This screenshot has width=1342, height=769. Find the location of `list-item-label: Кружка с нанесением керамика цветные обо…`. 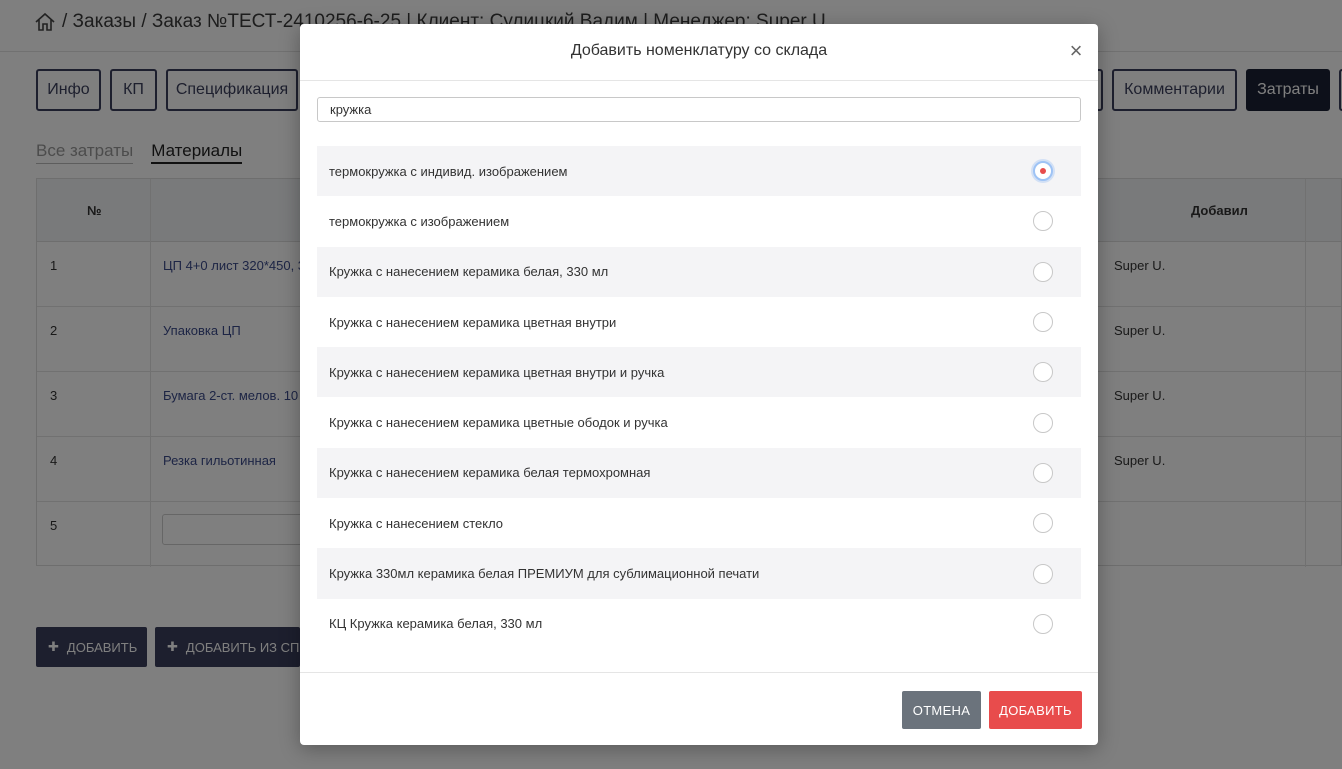

list-item-label: Кружка с нанесением керамика цветные обо… is located at coordinates (498, 423).